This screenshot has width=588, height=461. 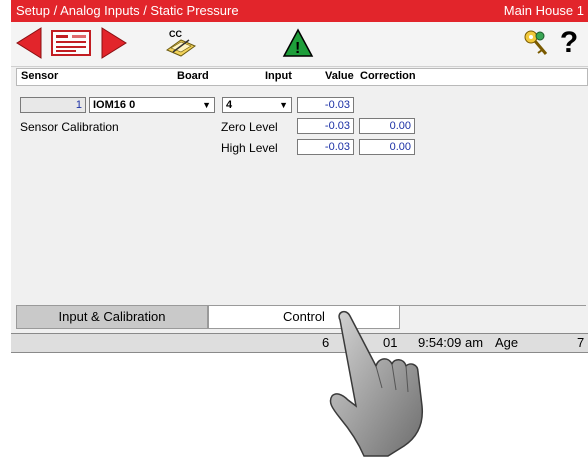 What do you see at coordinates (325, 105) in the screenshot?
I see `sensor-value-field: -0.03` at bounding box center [325, 105].